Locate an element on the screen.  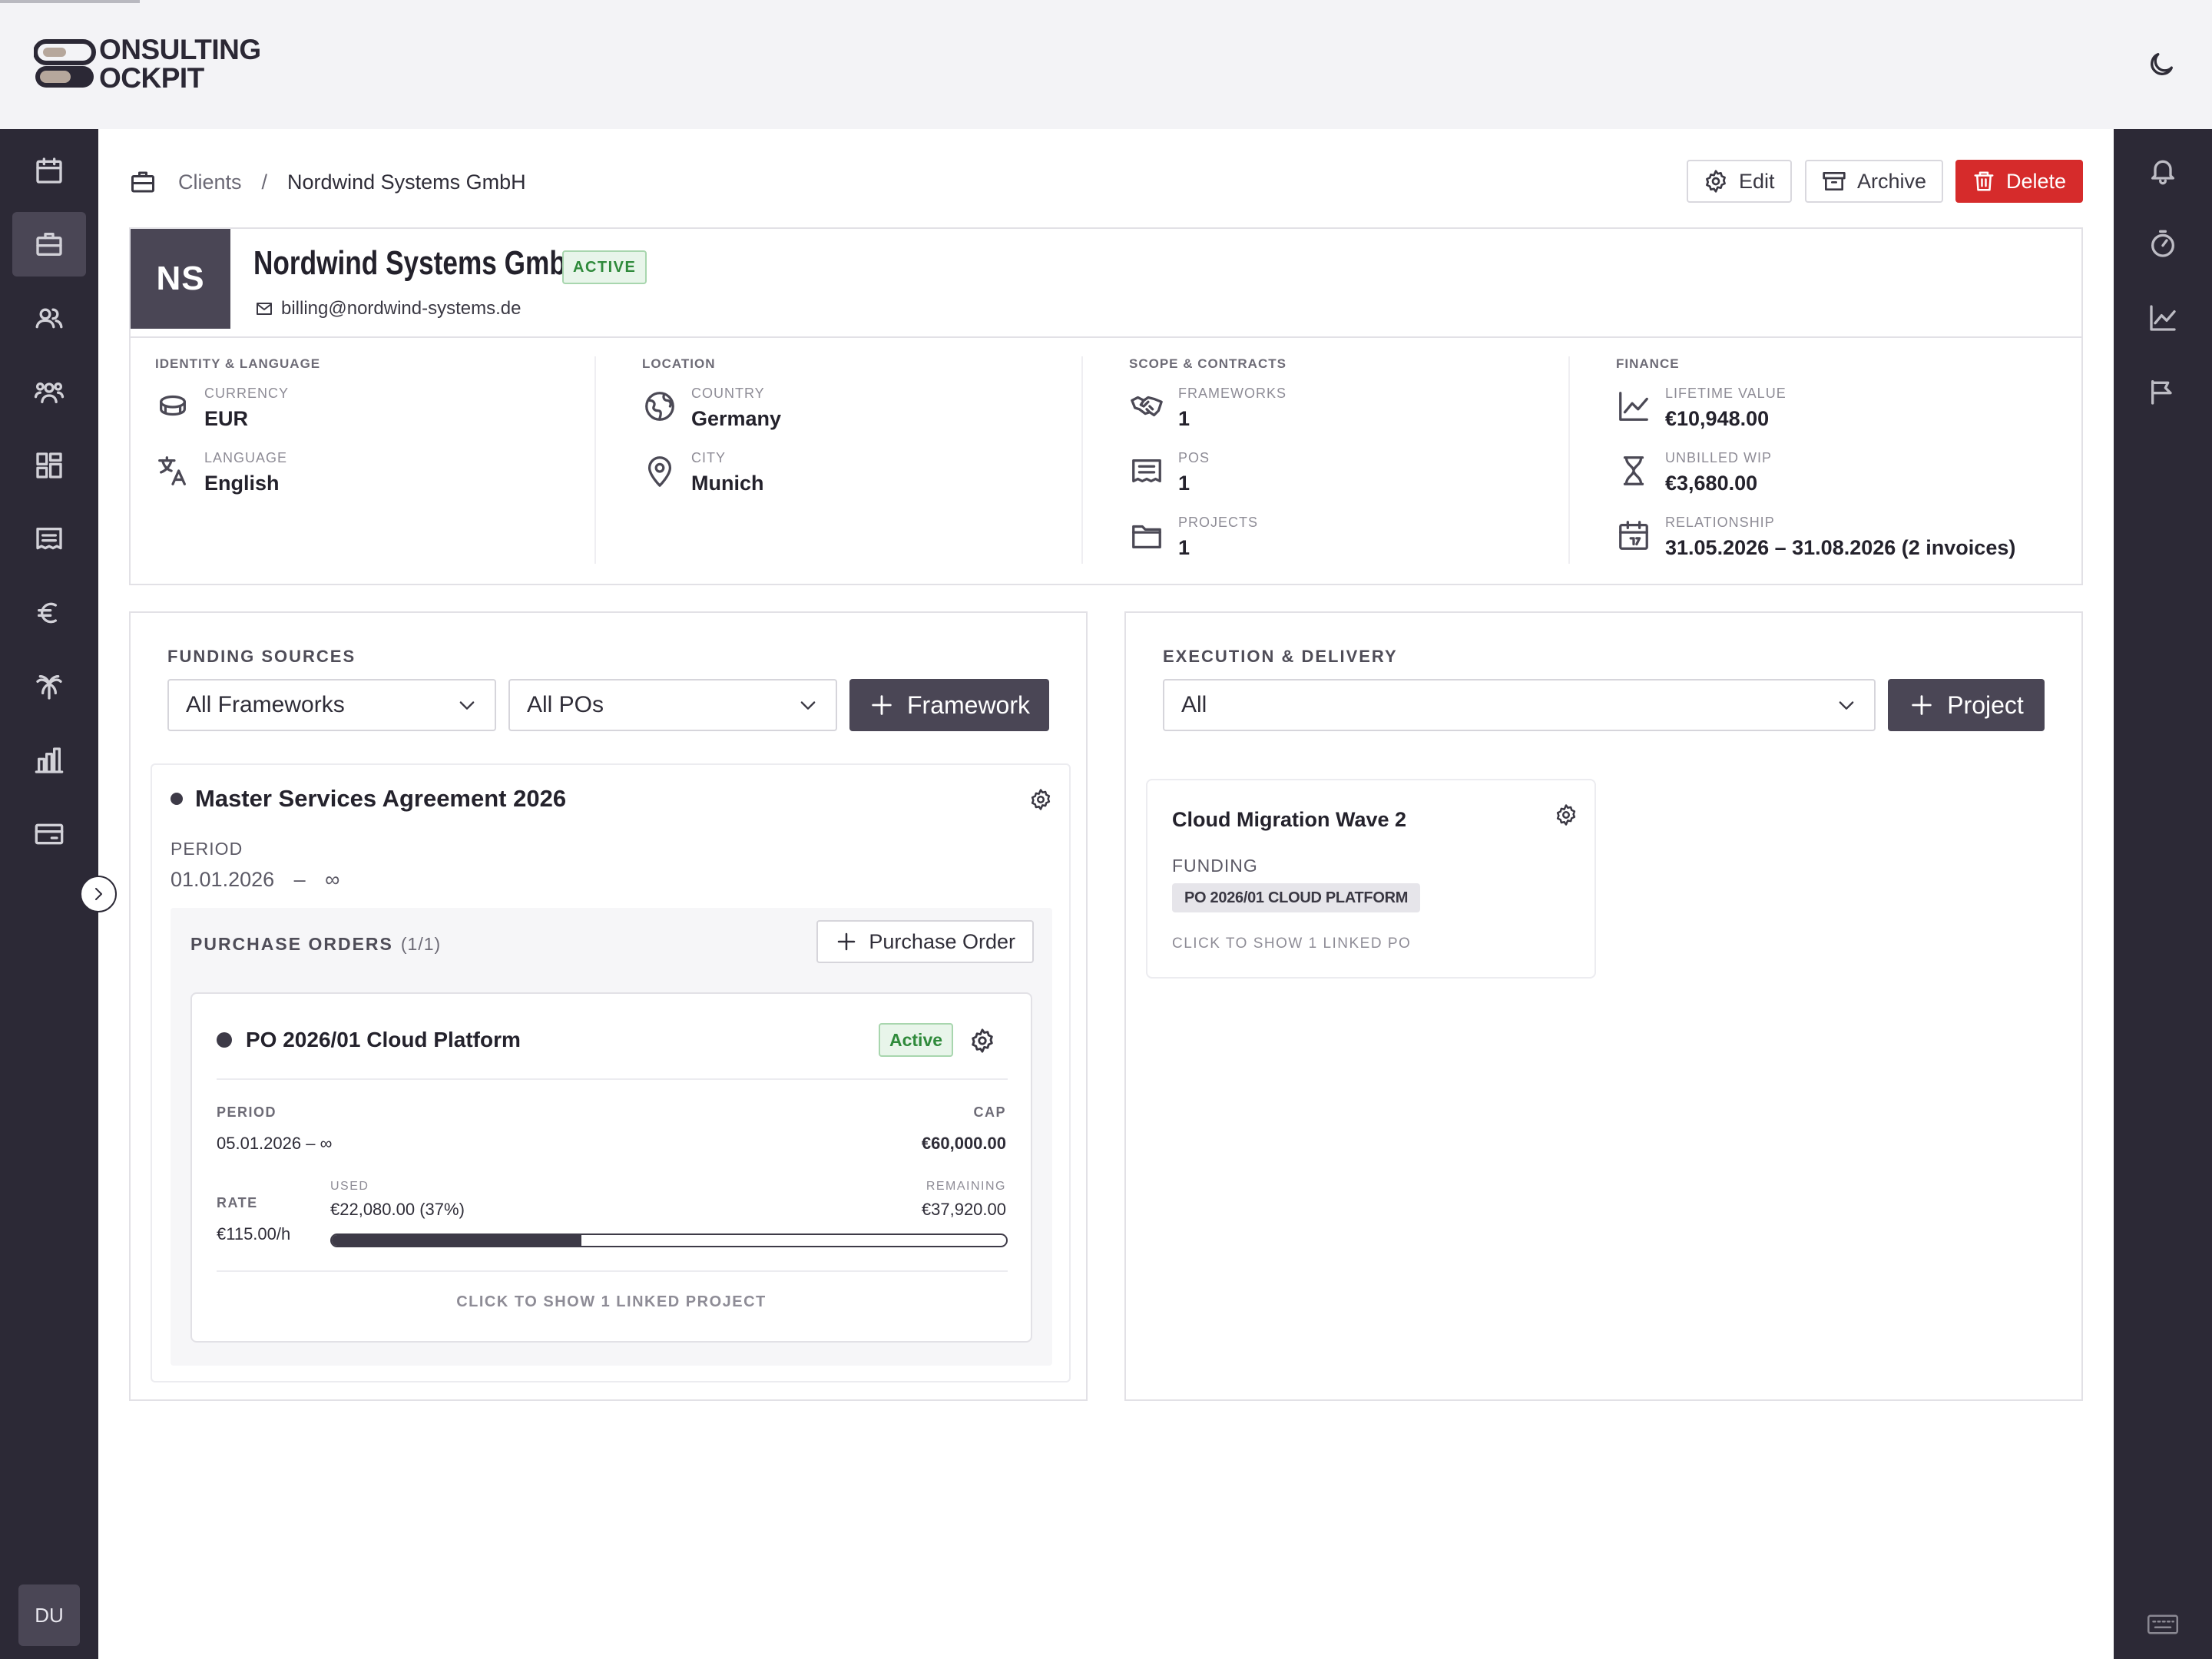
po-title: PO 2026/01 Cloud Platform is located at coordinates (369, 1040).